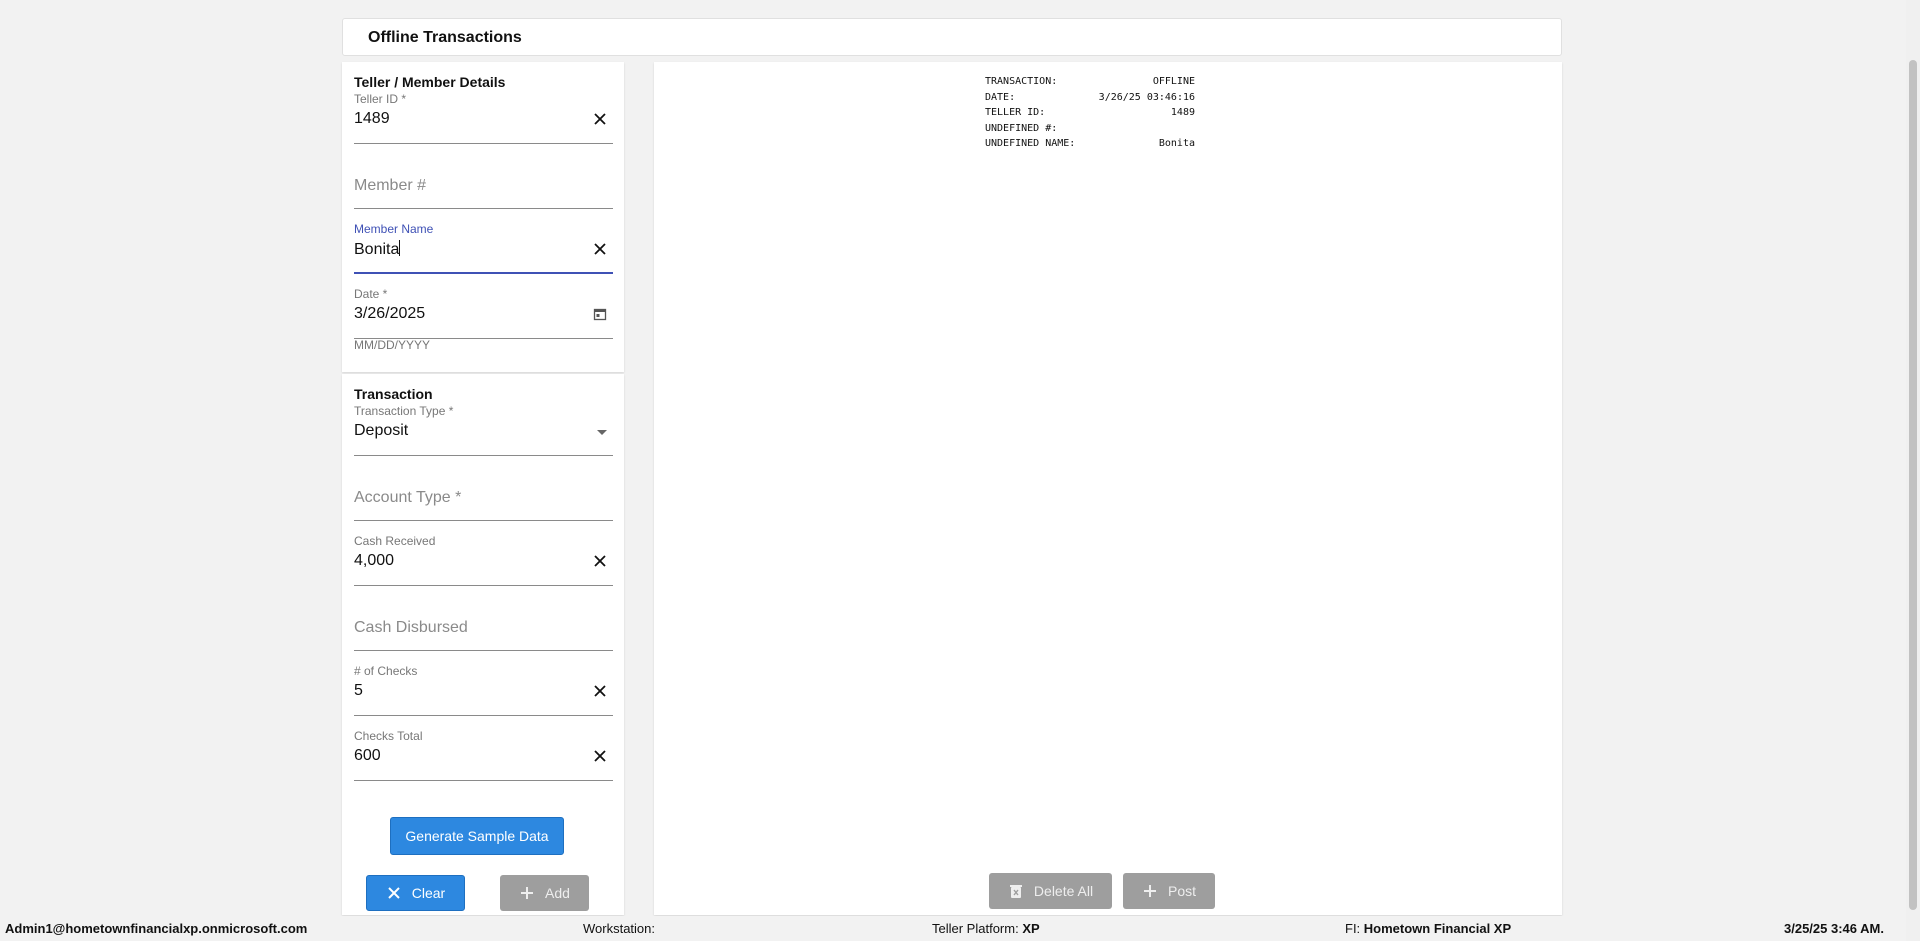 This screenshot has height=941, width=1920. I want to click on member-name-value: Bonita, so click(377, 249).